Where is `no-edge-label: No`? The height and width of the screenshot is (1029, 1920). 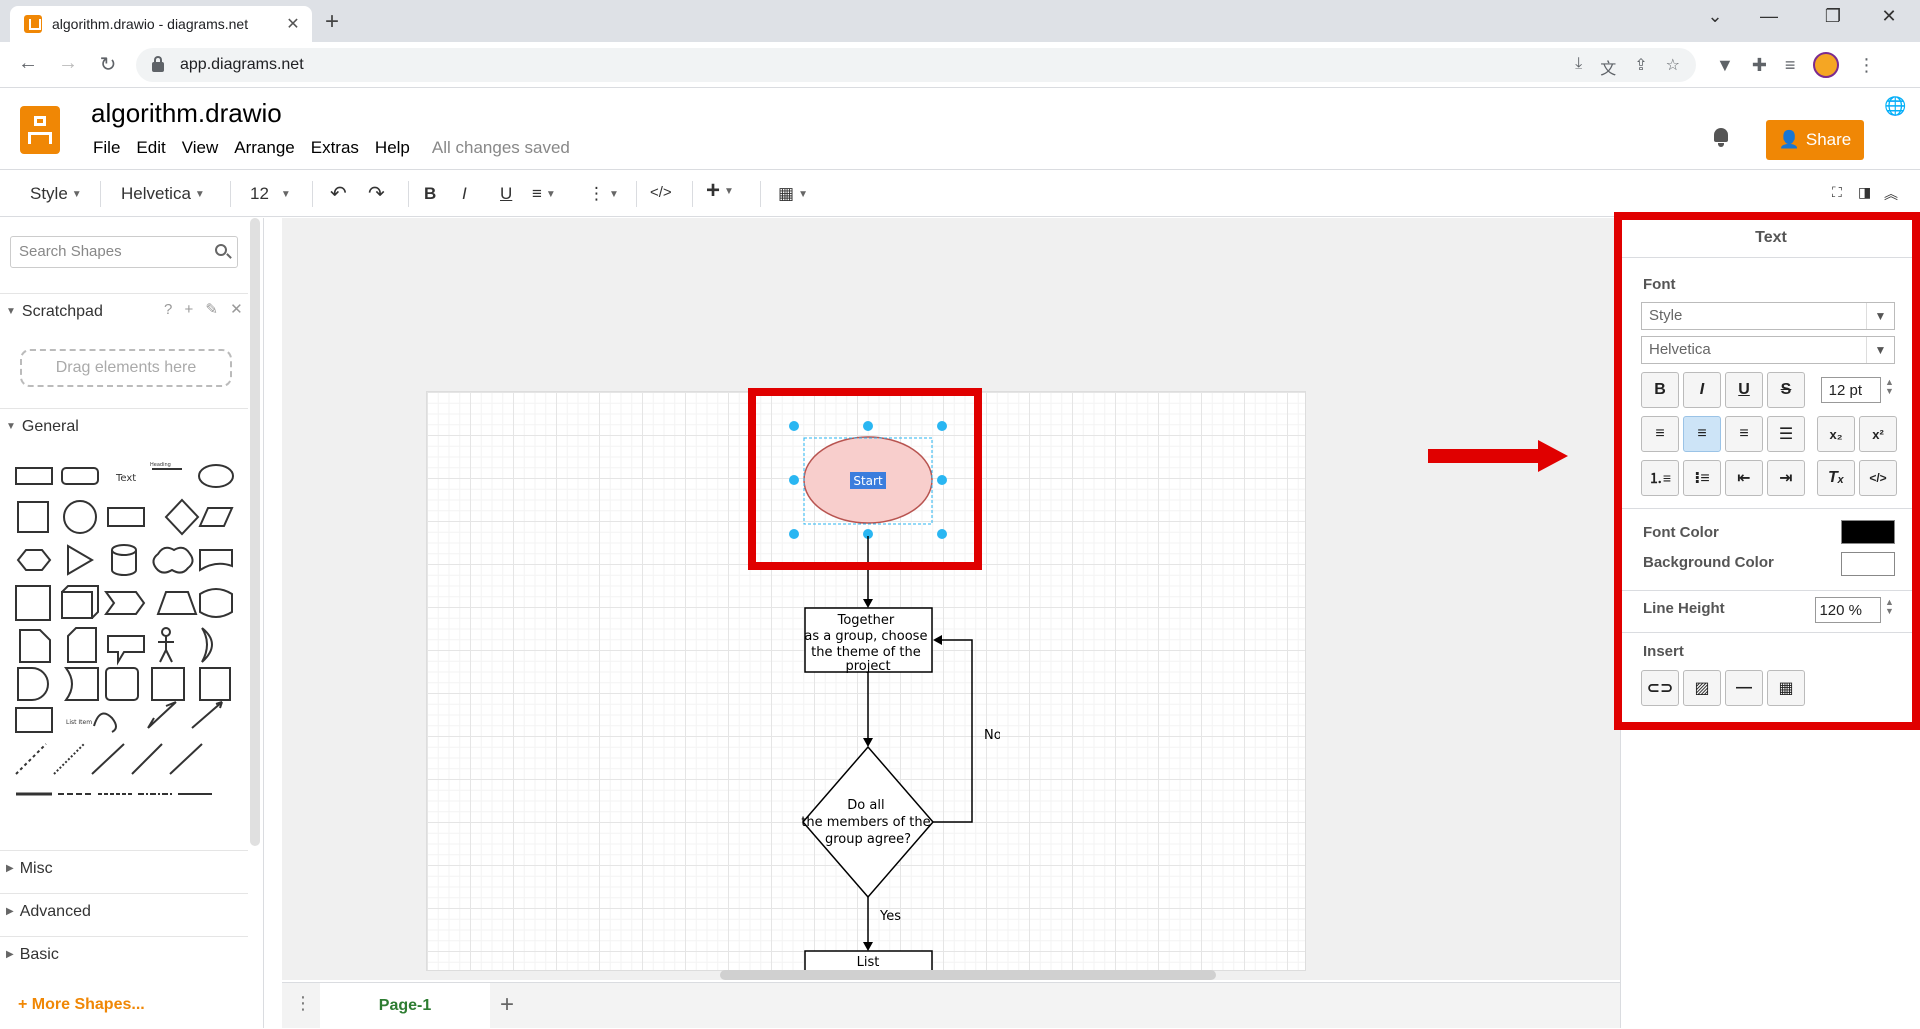 no-edge-label: No is located at coordinates (992, 735).